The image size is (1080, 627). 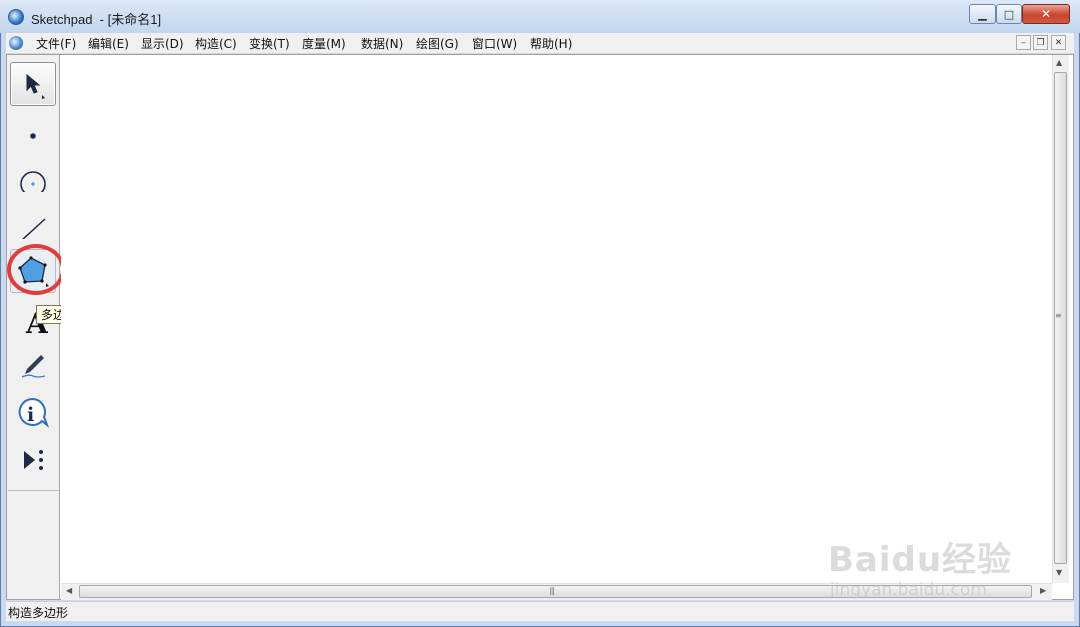 What do you see at coordinates (1059, 572) in the screenshot?
I see `scroll-down-icon: ▼` at bounding box center [1059, 572].